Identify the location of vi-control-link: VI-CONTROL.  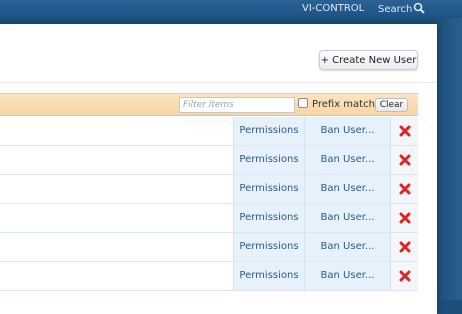
(333, 8).